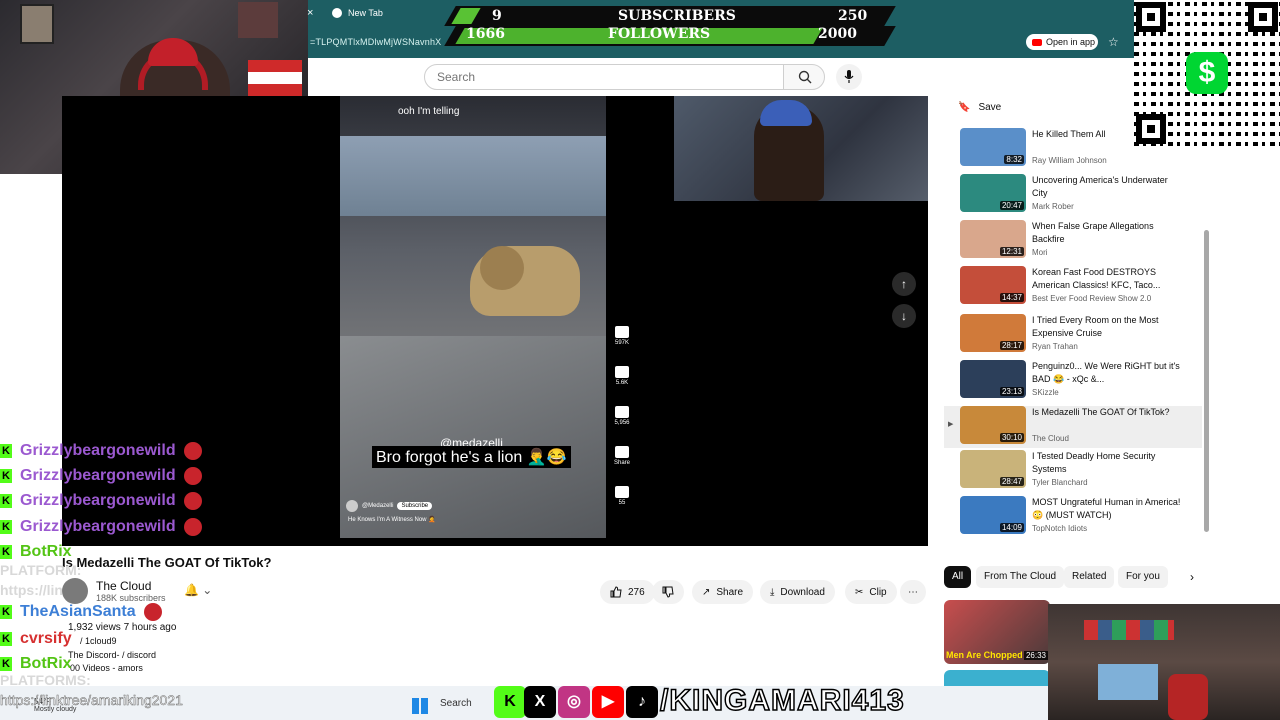  Describe the element at coordinates (1089, 577) in the screenshot. I see `chip-related: Related` at that location.